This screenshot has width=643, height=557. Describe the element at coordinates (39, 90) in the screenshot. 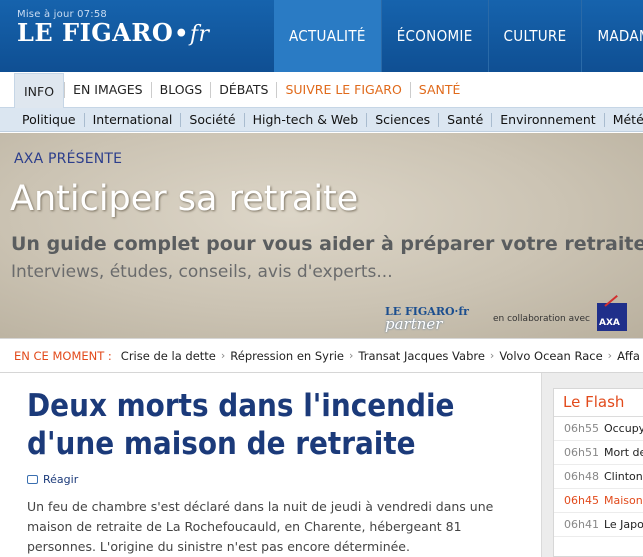

I see `subnav-info: INFO` at that location.